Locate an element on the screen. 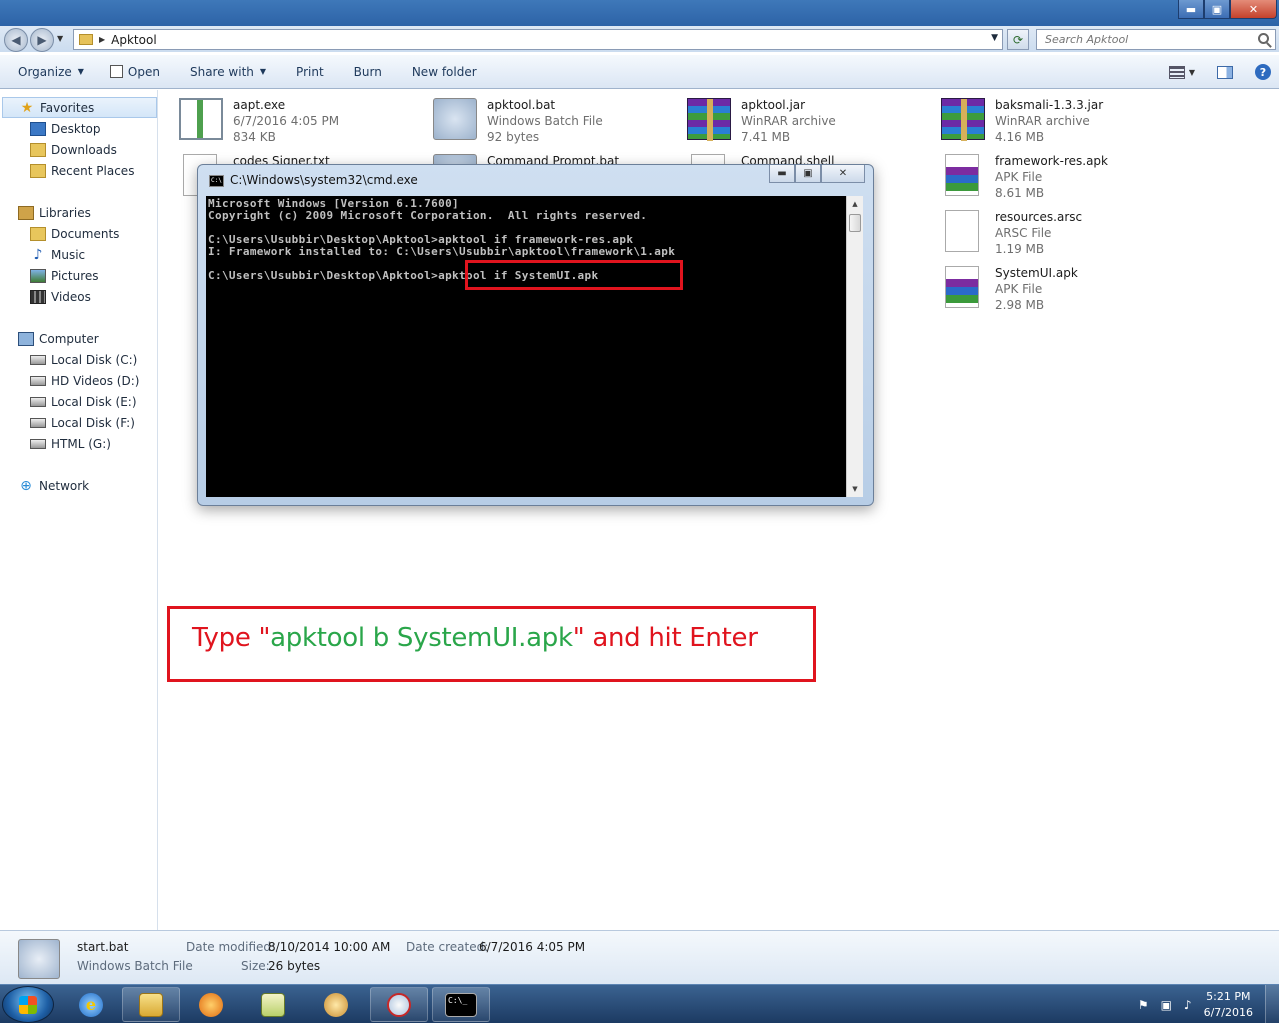 Image resolution: width=1279 pixels, height=1023 pixels. sidebar-item-music: ♪ Music is located at coordinates (58, 254).